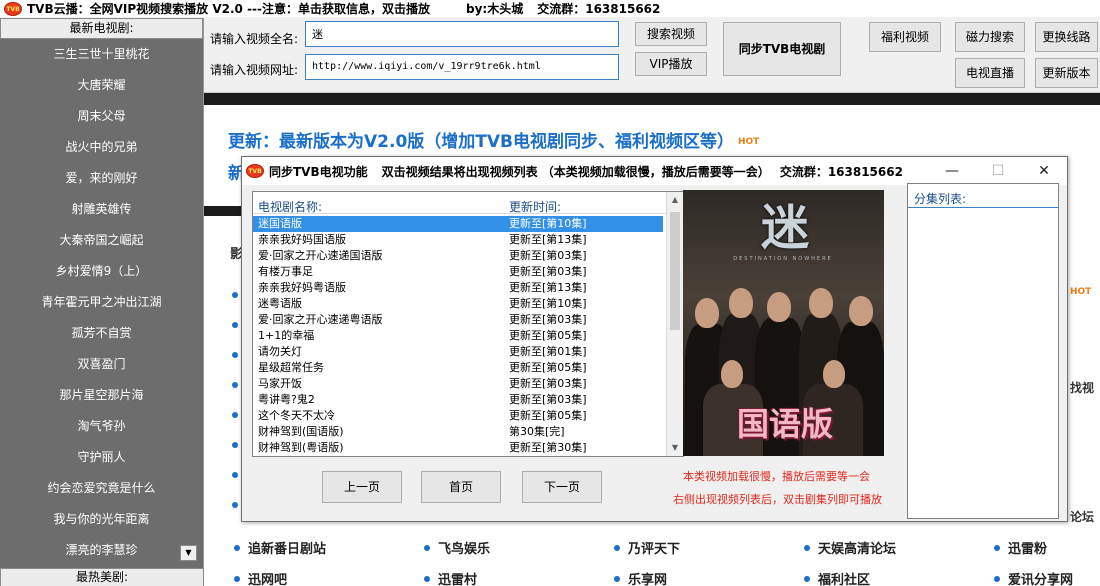 Image resolution: width=1100 pixels, height=586 pixels. What do you see at coordinates (458, 384) in the screenshot?
I see `list-item: 马家开饭 更新至[第03集]` at bounding box center [458, 384].